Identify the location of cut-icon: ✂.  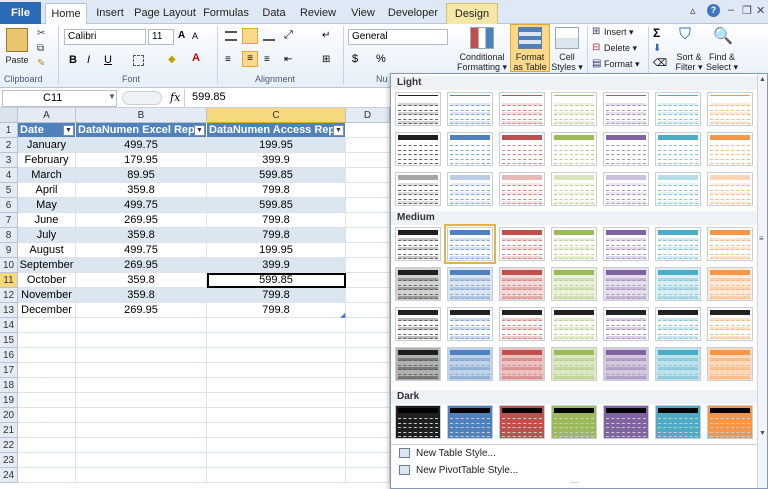
(41, 33).